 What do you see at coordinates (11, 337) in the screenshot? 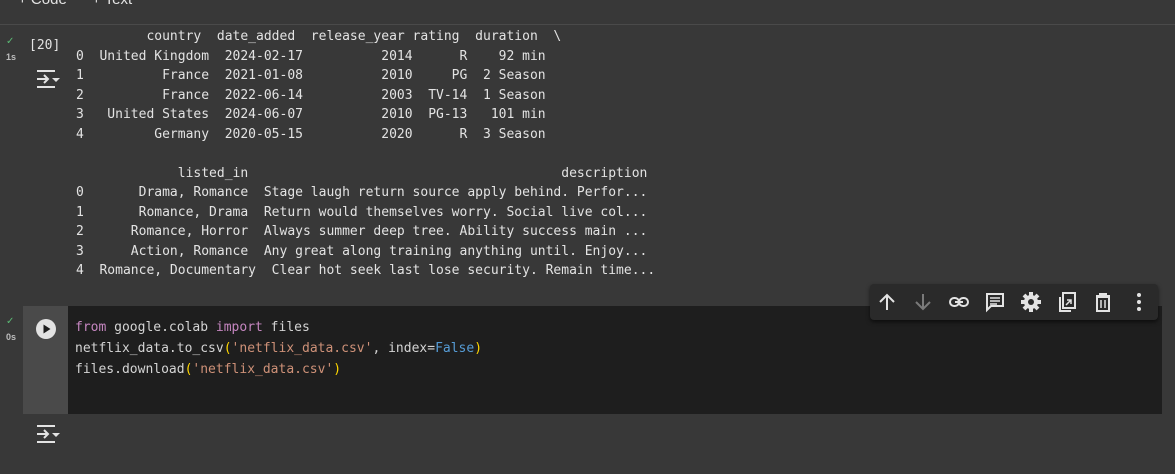
I see `execution-time: 0s` at bounding box center [11, 337].